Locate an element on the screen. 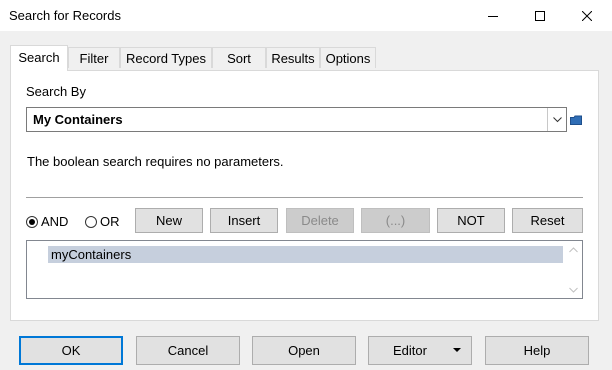  vertical-scrollbar is located at coordinates (573, 269).